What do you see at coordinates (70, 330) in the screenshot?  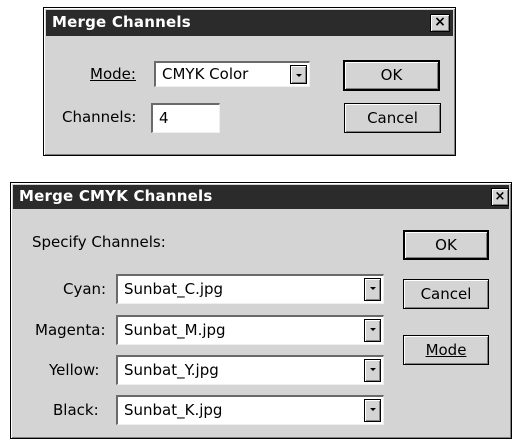 I see `magenta-label: Magenta:` at bounding box center [70, 330].